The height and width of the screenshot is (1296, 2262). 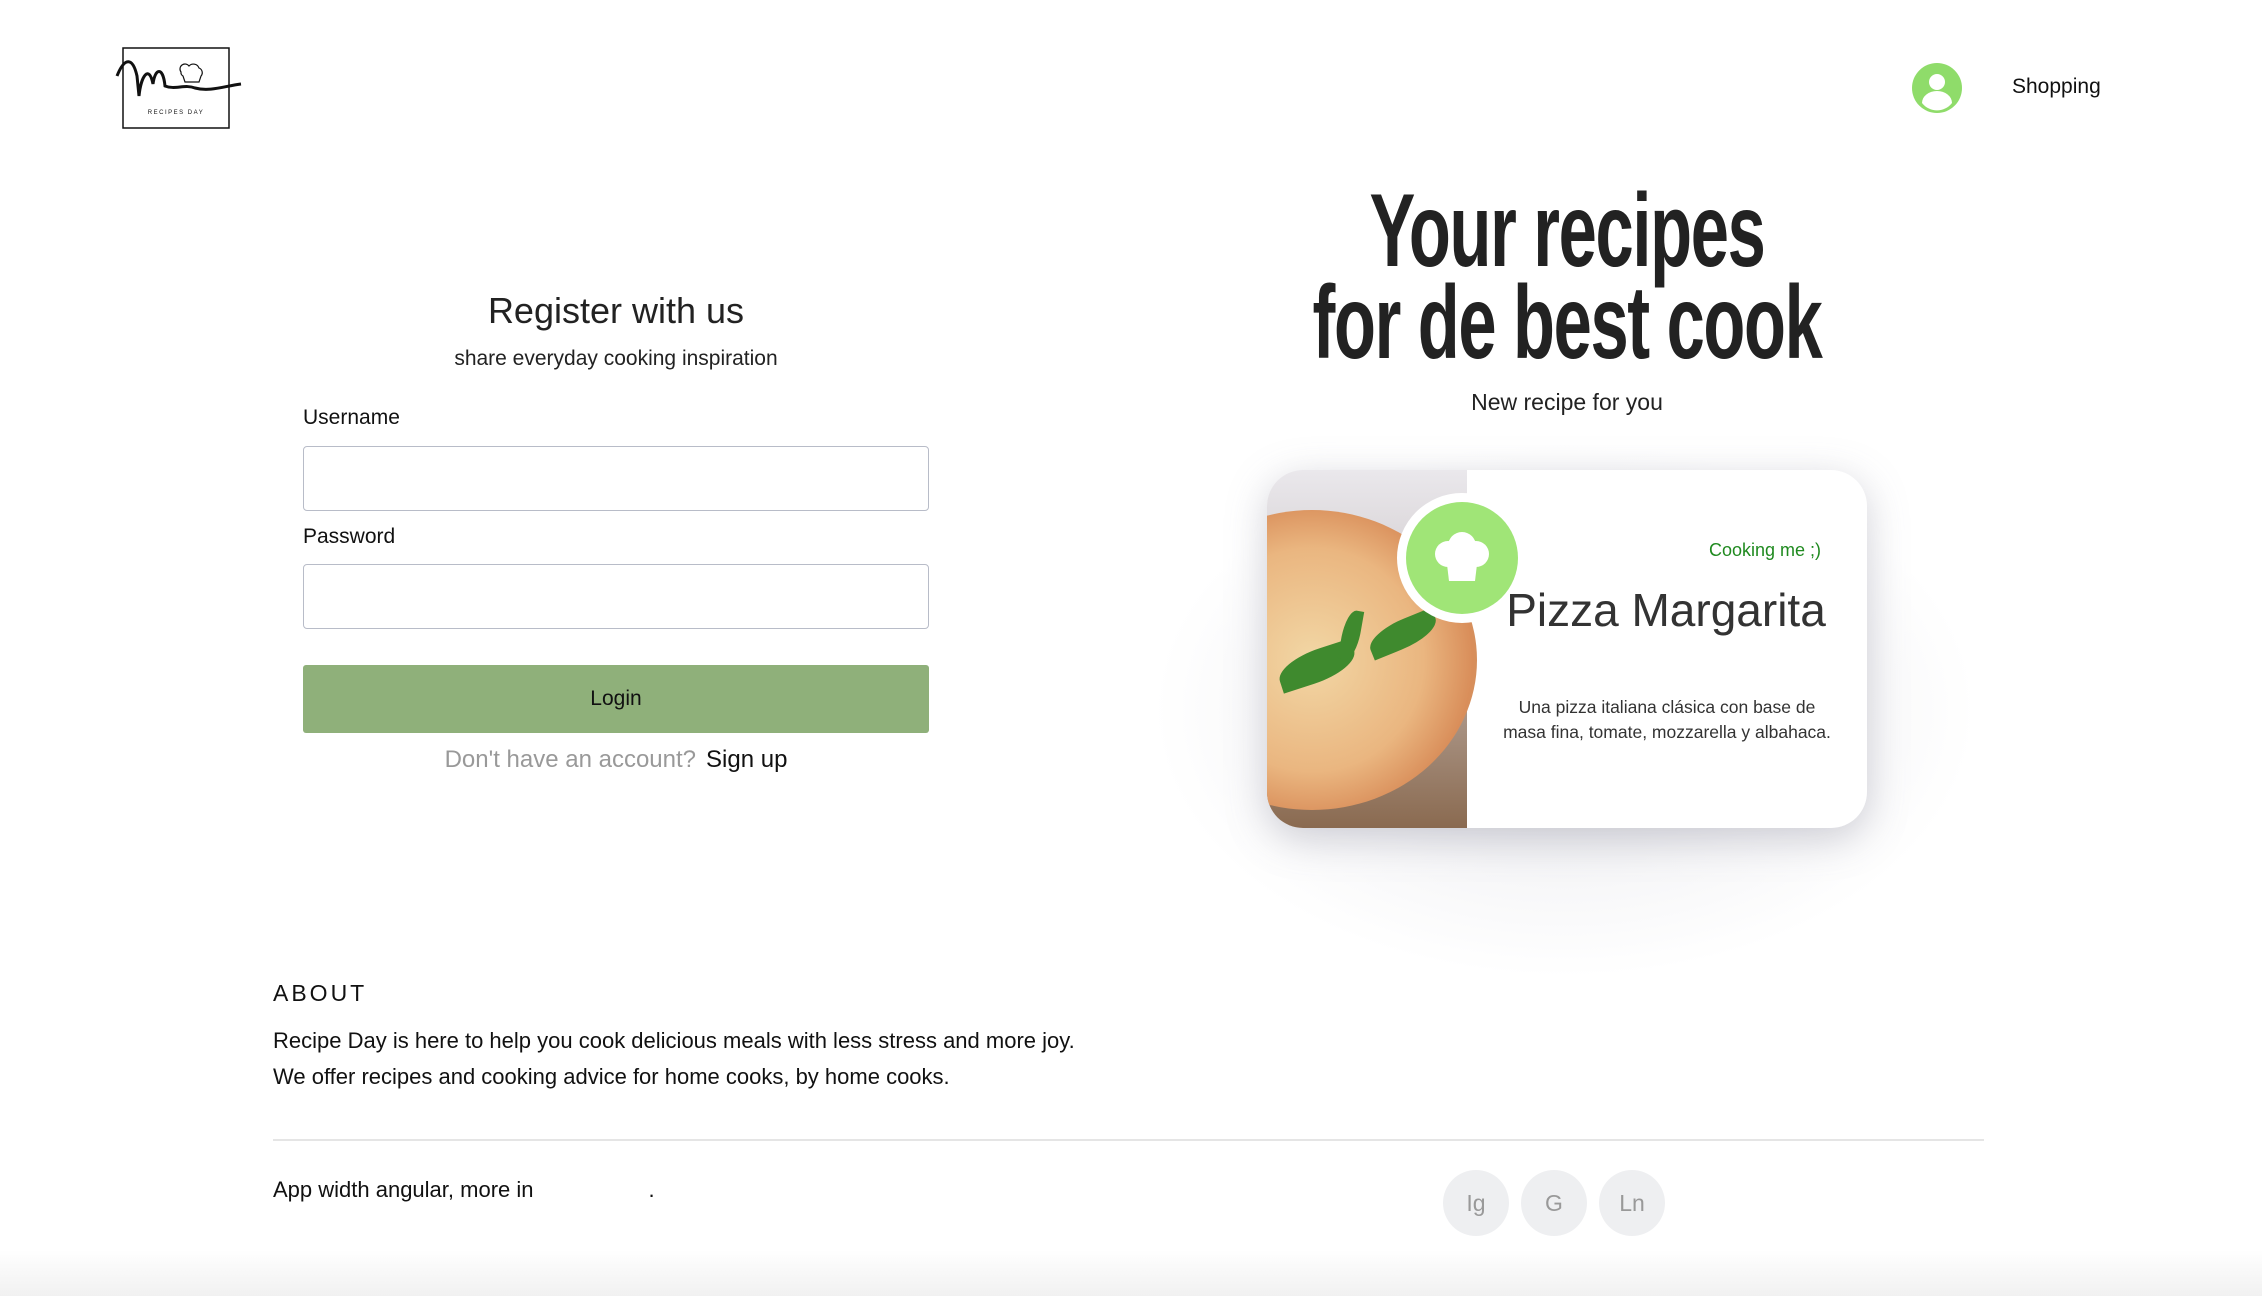 What do you see at coordinates (1666, 610) in the screenshot?
I see `recipe-title: Pizza Margarita` at bounding box center [1666, 610].